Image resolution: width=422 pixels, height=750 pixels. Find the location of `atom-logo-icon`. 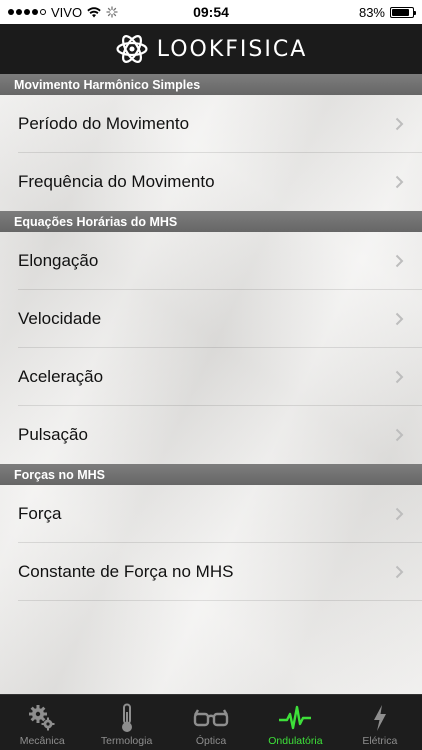

atom-logo-icon is located at coordinates (132, 49).